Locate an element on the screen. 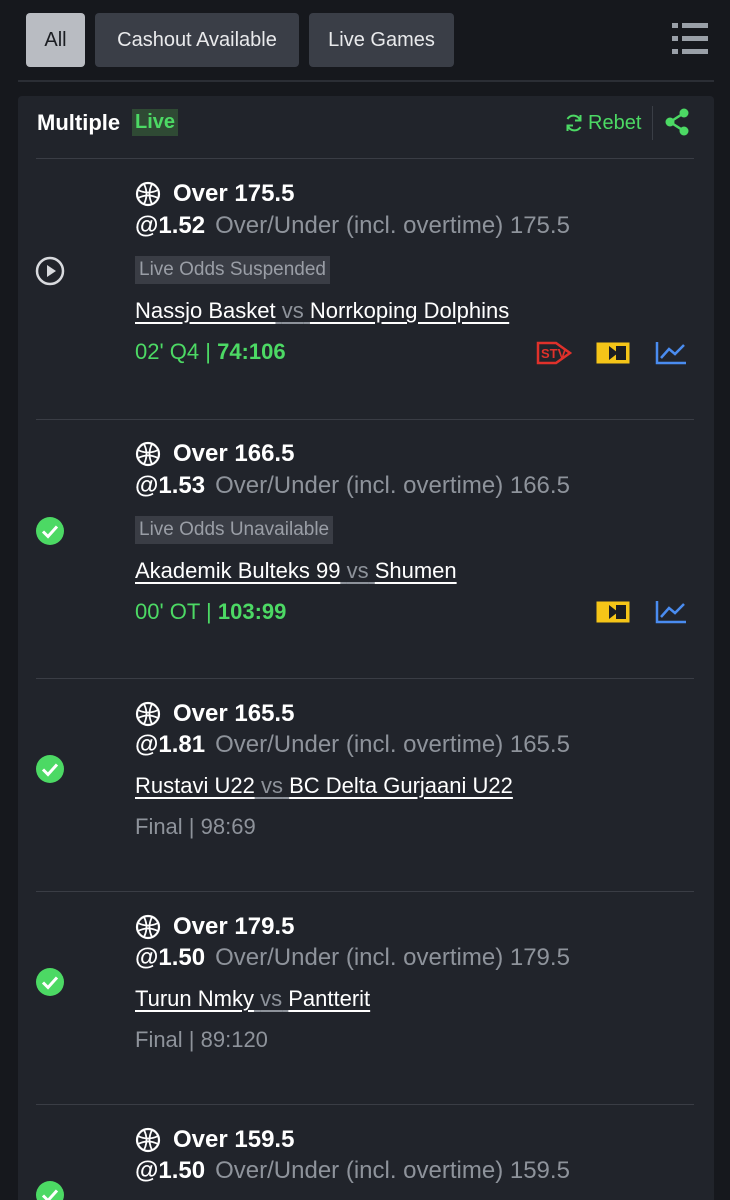 The width and height of the screenshot is (730, 1200). home-team: Turun Nmky is located at coordinates (194, 998).